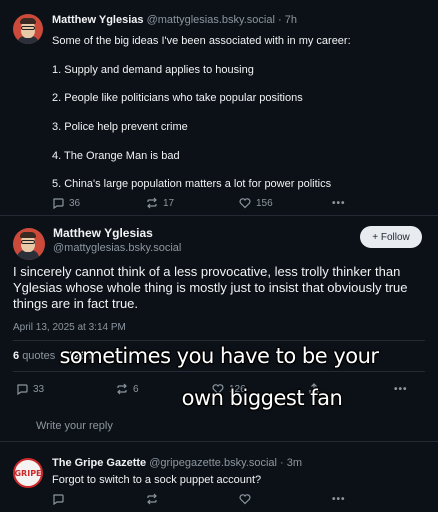 The width and height of the screenshot is (438, 512). I want to click on repost-button: 17, so click(160, 203).